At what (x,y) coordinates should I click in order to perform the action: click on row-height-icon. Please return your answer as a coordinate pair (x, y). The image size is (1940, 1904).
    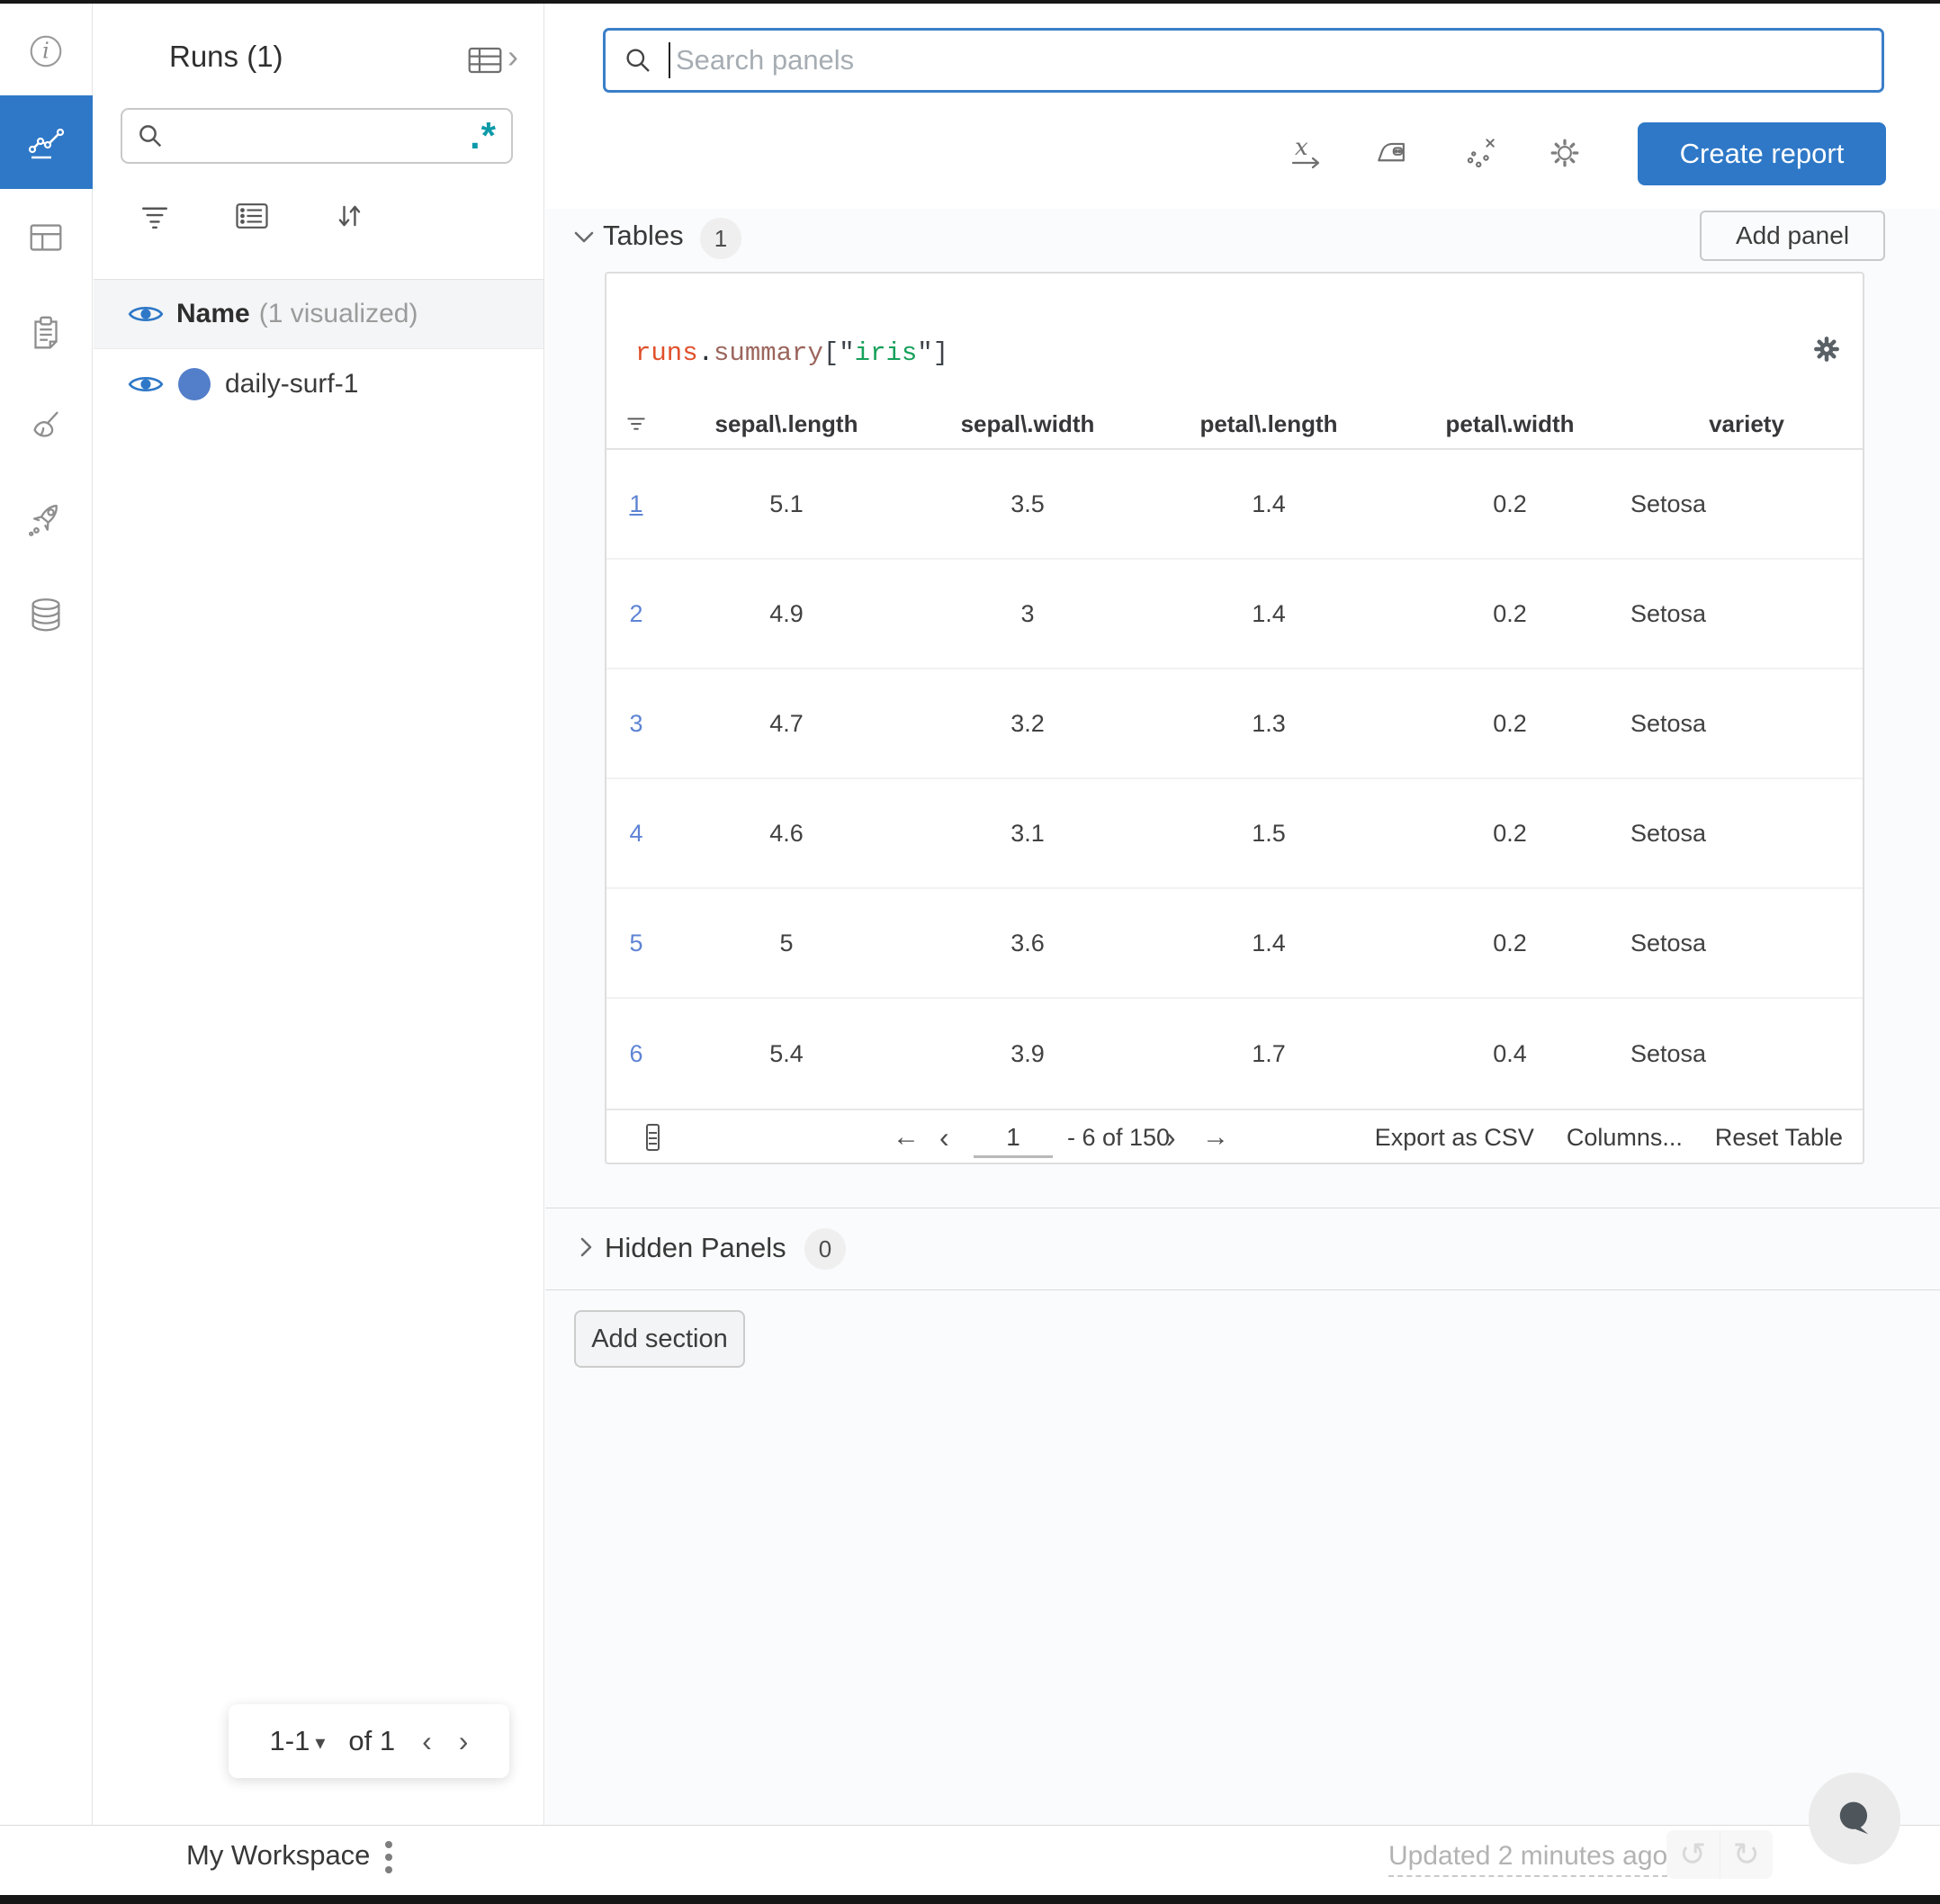
    Looking at the image, I should click on (653, 1137).